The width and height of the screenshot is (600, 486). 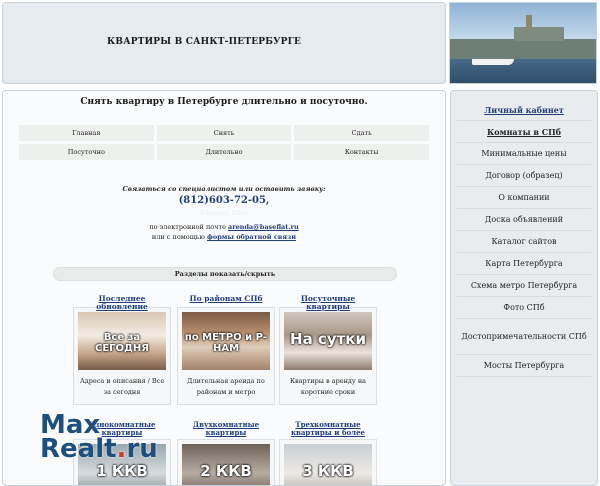 I want to click on nav-contacts: Контакты, so click(x=361, y=152).